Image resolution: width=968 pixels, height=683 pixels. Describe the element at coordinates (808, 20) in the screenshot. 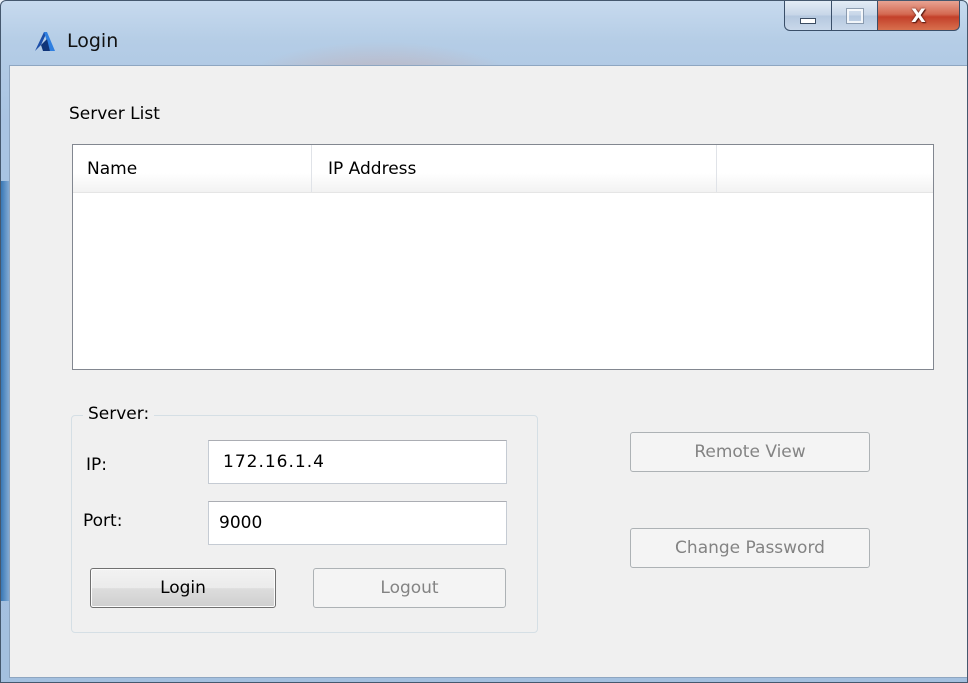

I see `minimize-icon` at that location.